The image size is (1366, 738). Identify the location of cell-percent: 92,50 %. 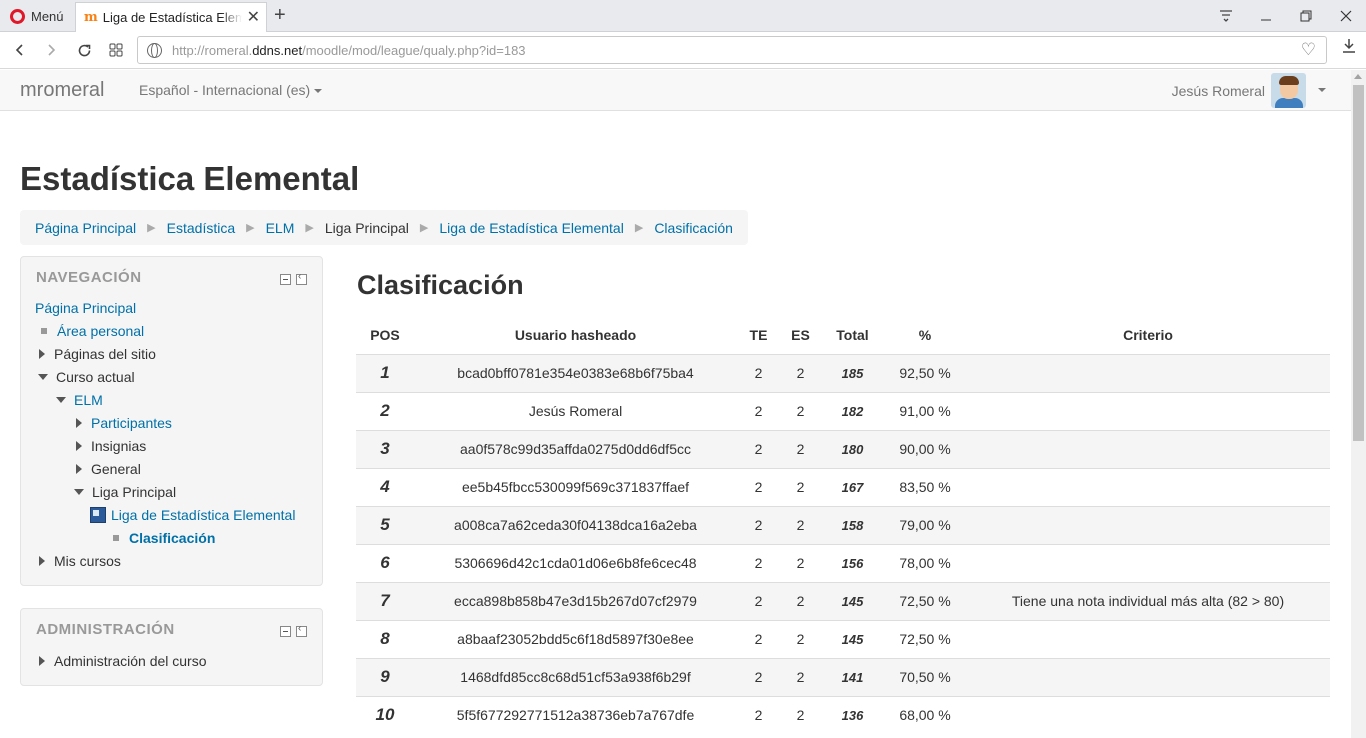
(925, 372).